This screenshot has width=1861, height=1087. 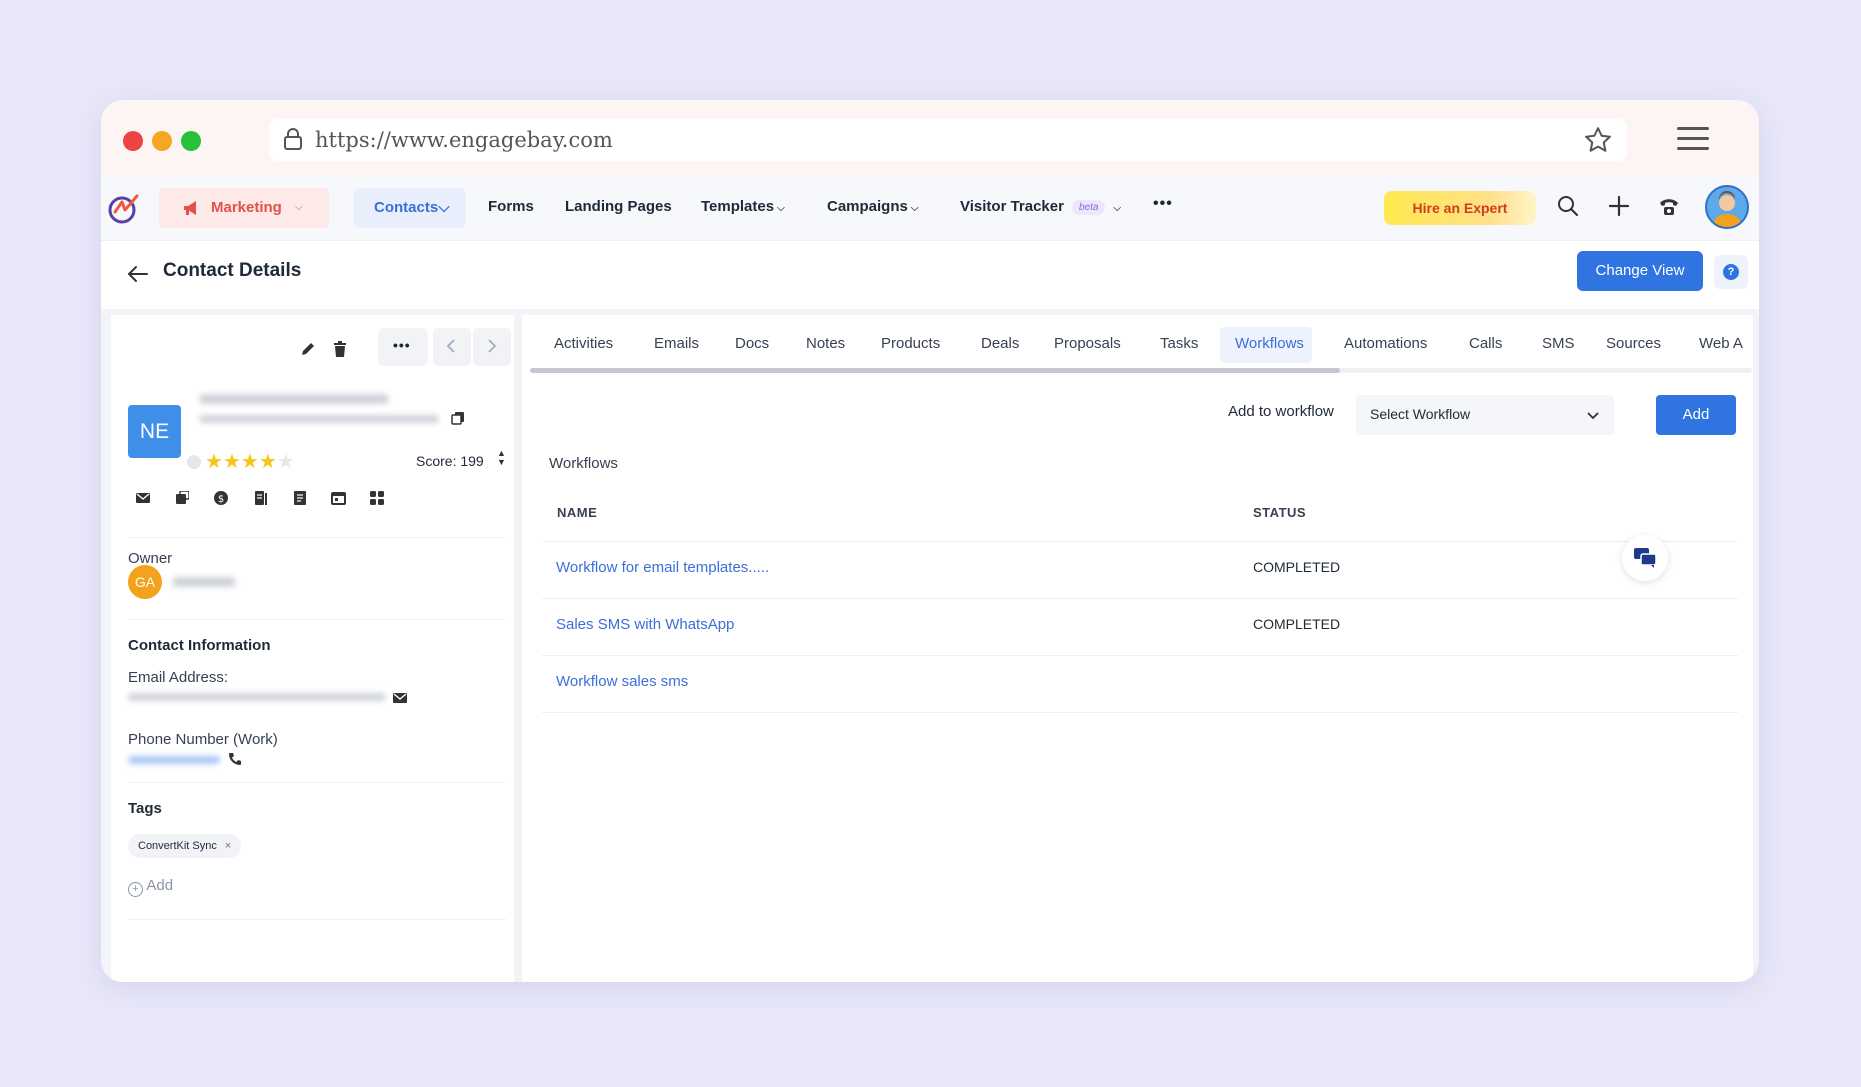 What do you see at coordinates (1485, 415) in the screenshot?
I see `workflow-select: Select Workflow` at bounding box center [1485, 415].